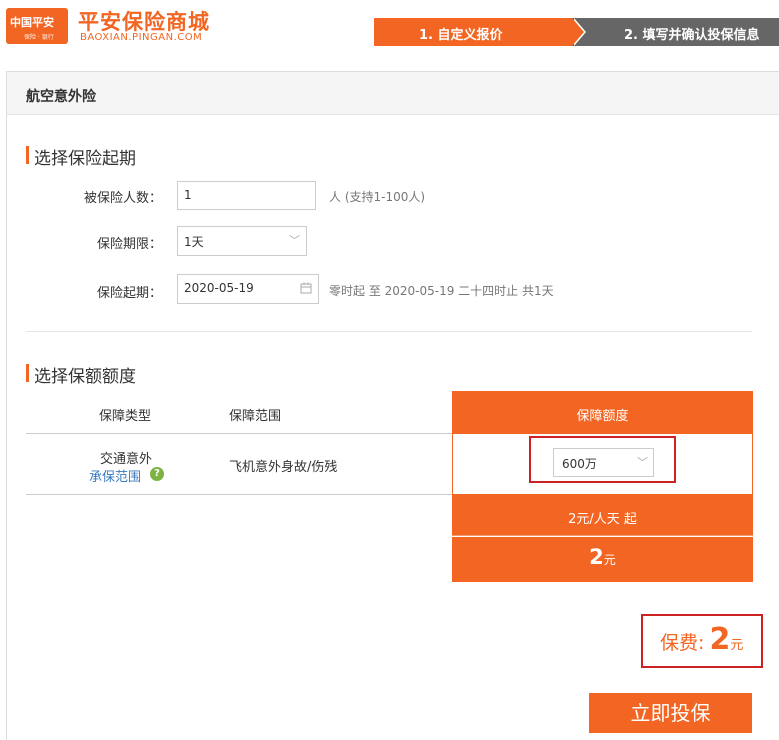 This screenshot has height=740, width=779. Describe the element at coordinates (576, 32) in the screenshot. I see `progress-steps: 1. 自定义报价 2. 填写并确认投保信息` at that location.